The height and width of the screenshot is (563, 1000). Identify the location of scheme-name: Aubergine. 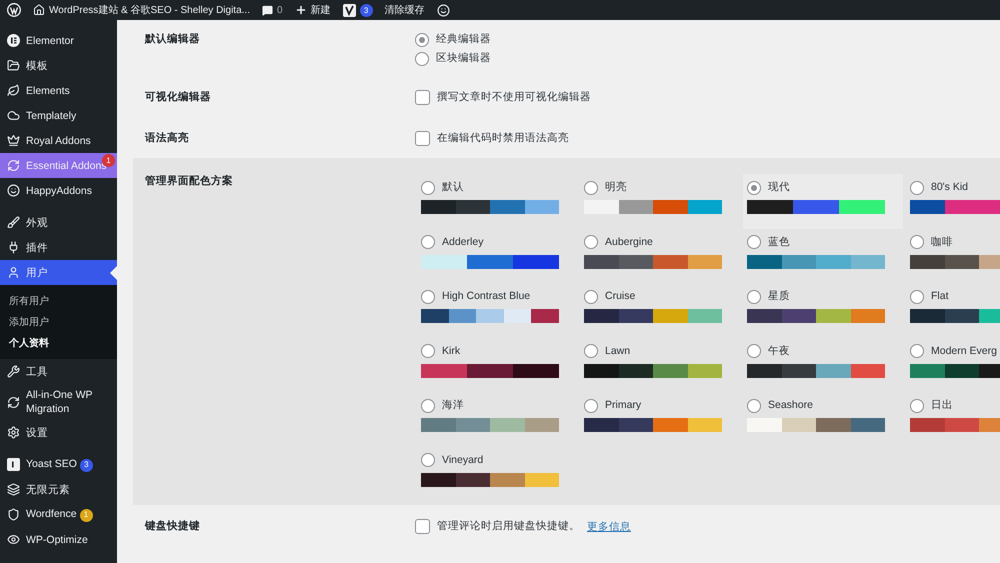
(629, 242).